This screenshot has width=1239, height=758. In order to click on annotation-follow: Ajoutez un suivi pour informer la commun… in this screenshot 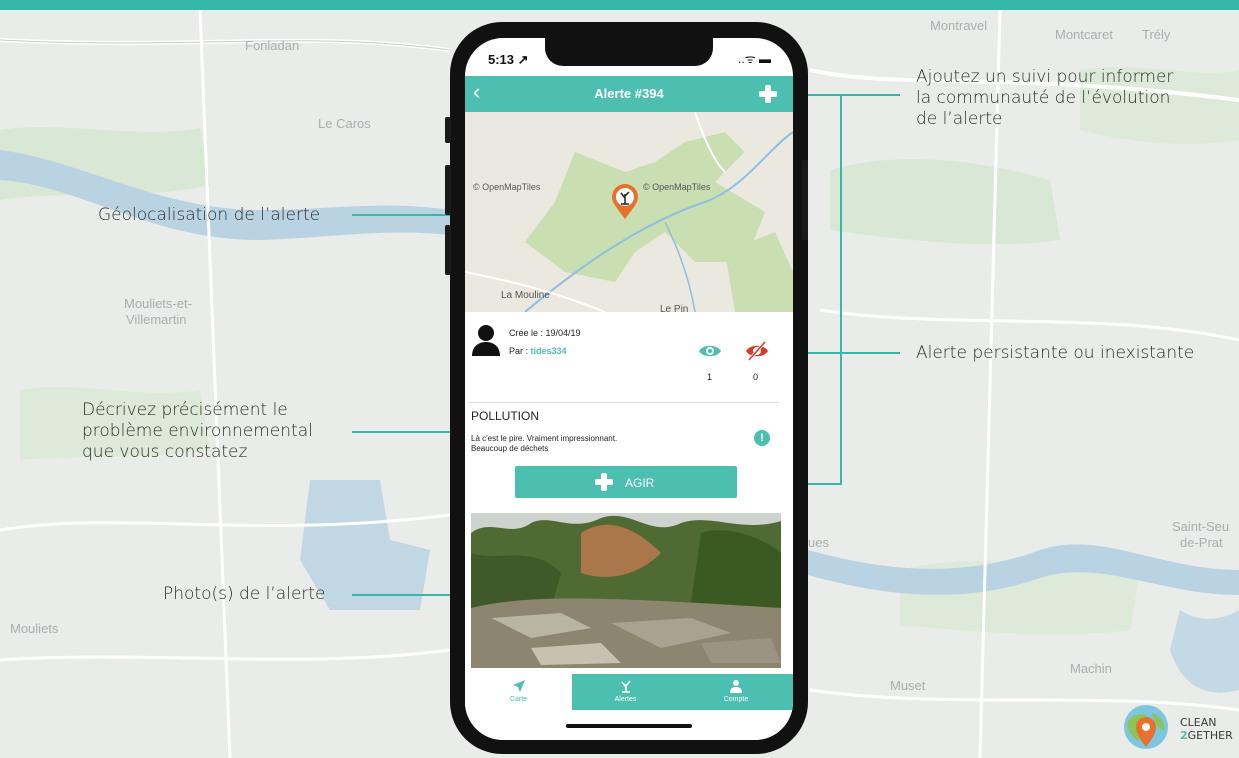, I will do `click(1045, 98)`.